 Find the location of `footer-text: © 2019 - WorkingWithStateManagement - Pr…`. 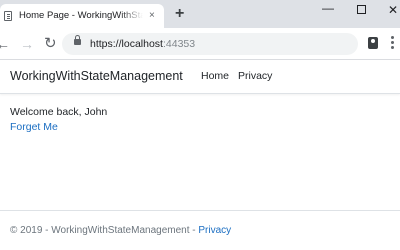

footer-text: © 2019 - WorkingWithStateManagement - Pr… is located at coordinates (120, 230).